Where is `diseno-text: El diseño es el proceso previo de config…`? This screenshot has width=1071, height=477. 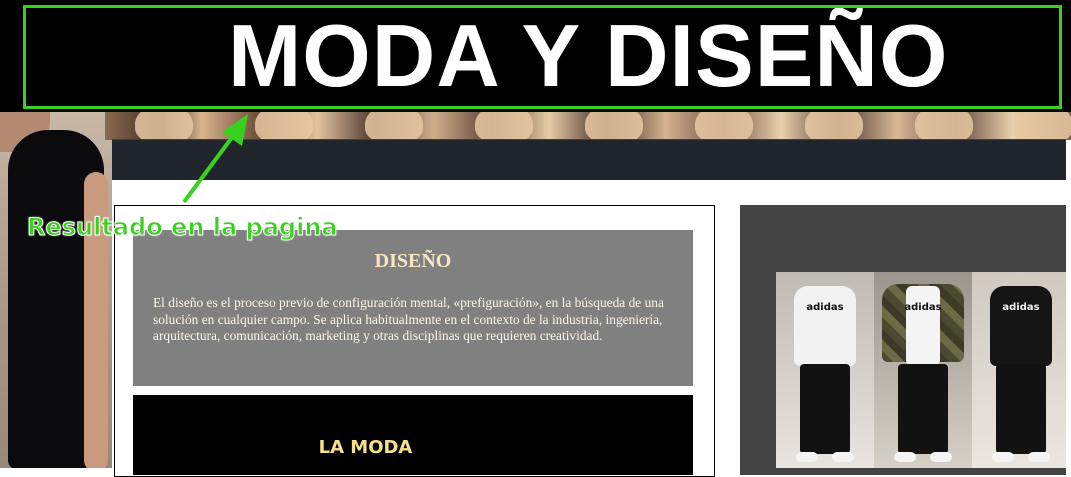 diseno-text: El diseño es el proceso previo de config… is located at coordinates (408, 319).